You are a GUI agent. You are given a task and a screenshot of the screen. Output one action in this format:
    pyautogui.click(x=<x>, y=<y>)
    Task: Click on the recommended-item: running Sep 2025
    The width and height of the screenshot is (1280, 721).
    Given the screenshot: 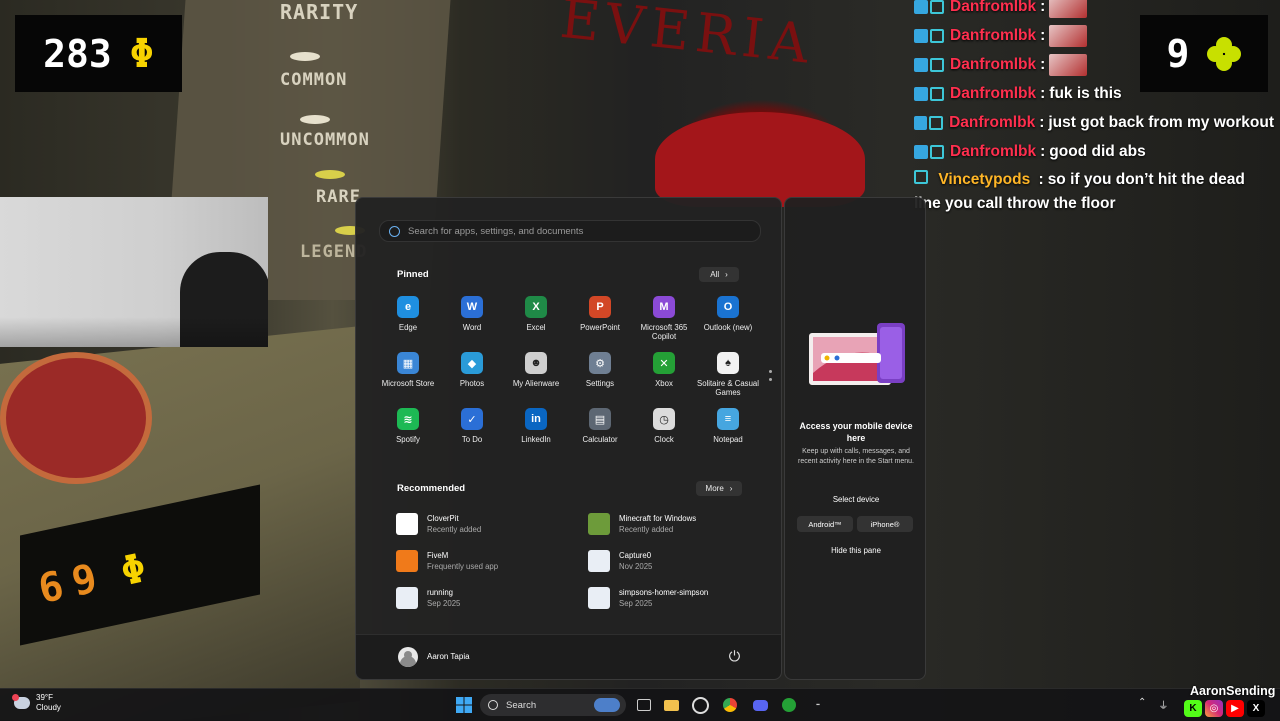 What is the action you would take?
    pyautogui.click(x=492, y=598)
    